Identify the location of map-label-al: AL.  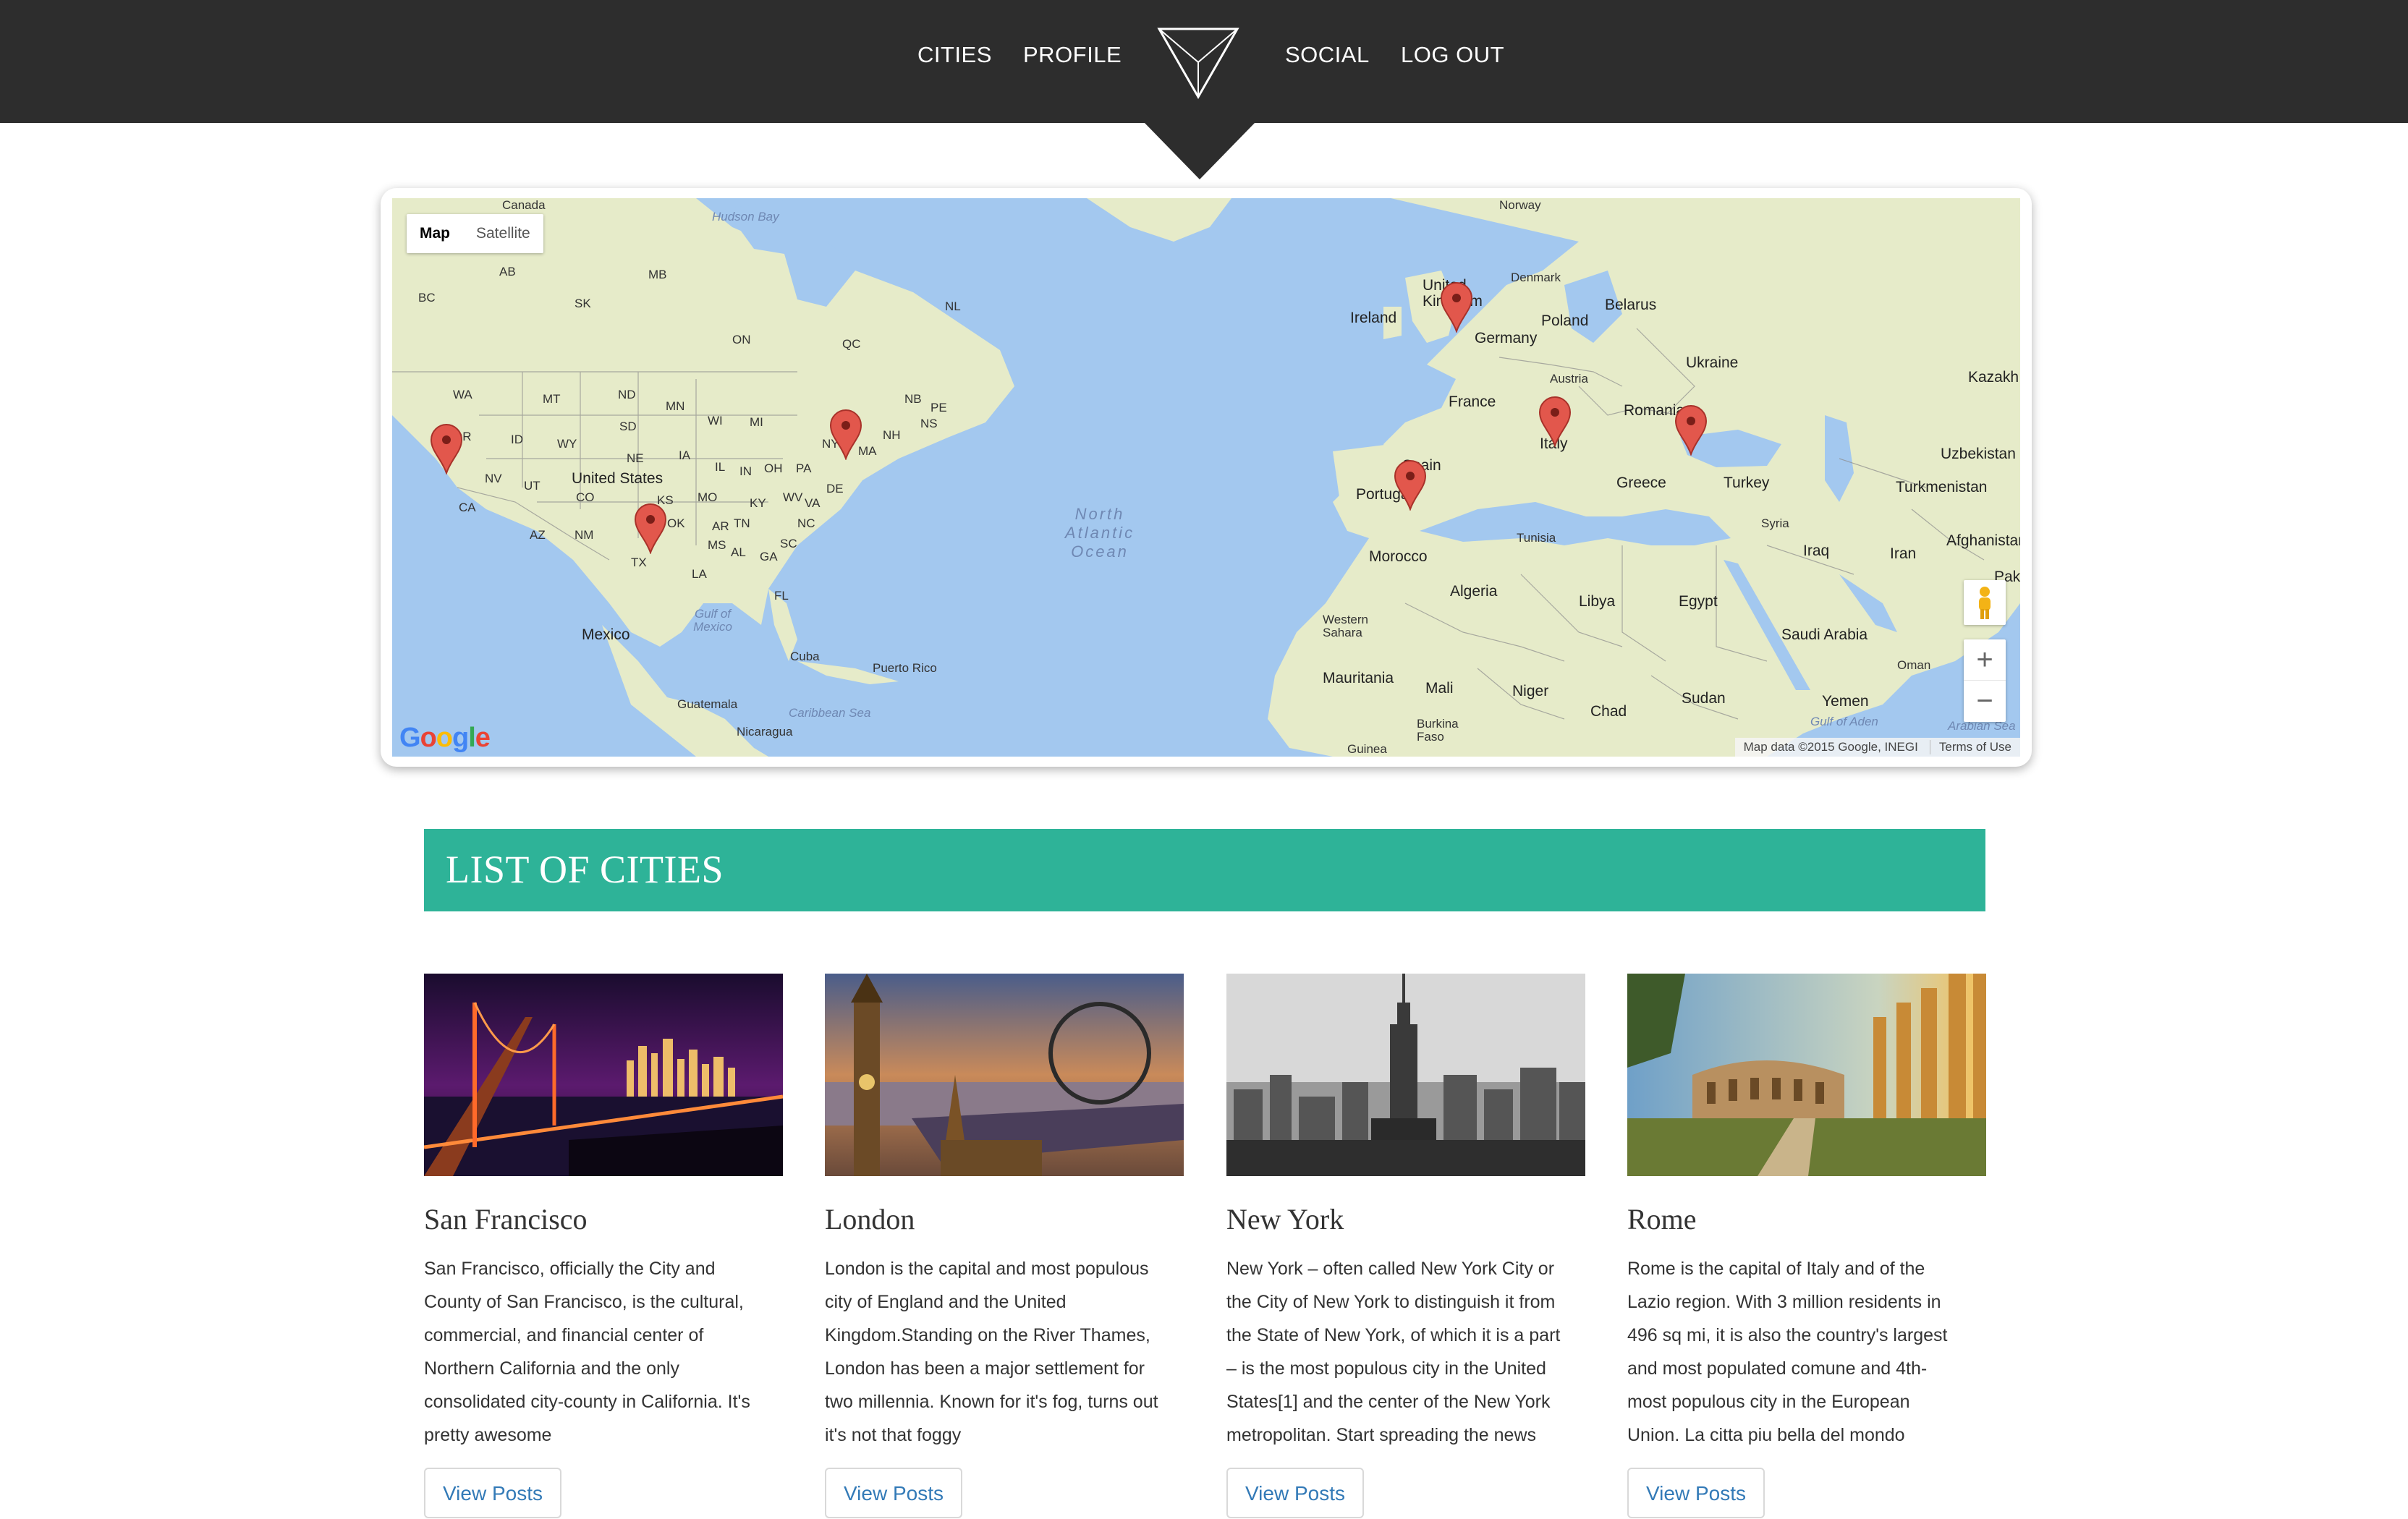
(738, 552).